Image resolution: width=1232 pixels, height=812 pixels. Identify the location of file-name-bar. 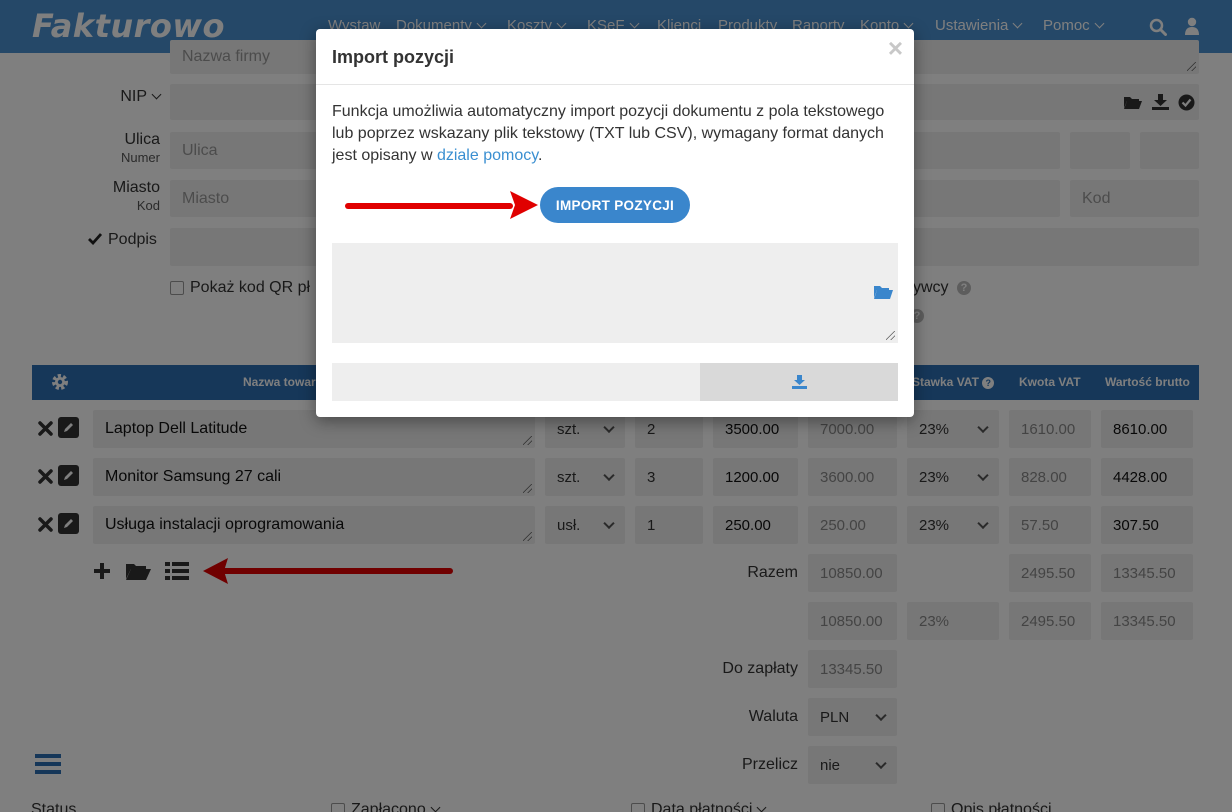
(516, 382).